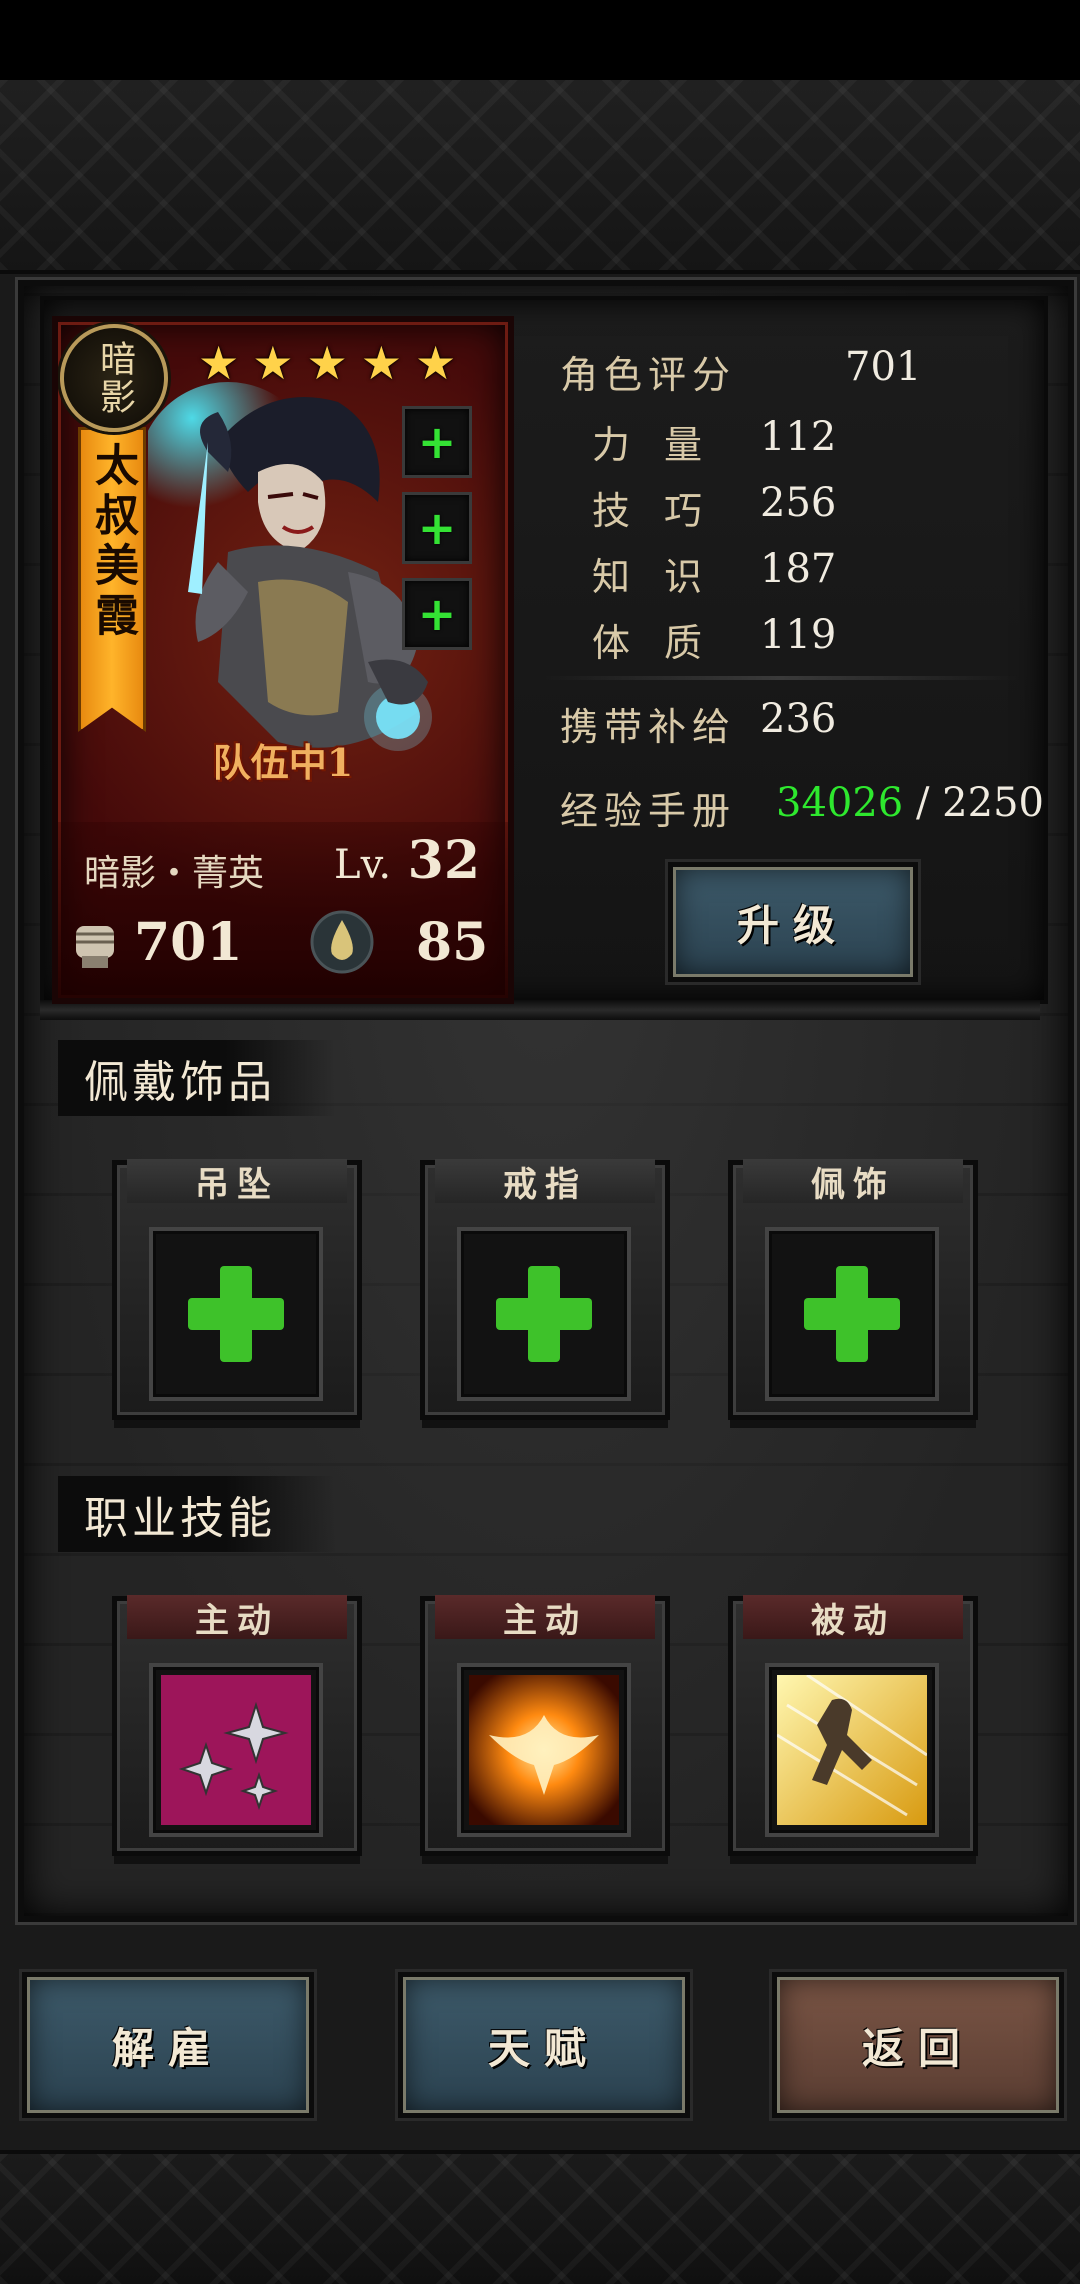 The width and height of the screenshot is (1080, 2284). I want to click on top-ornament, so click(540, 177).